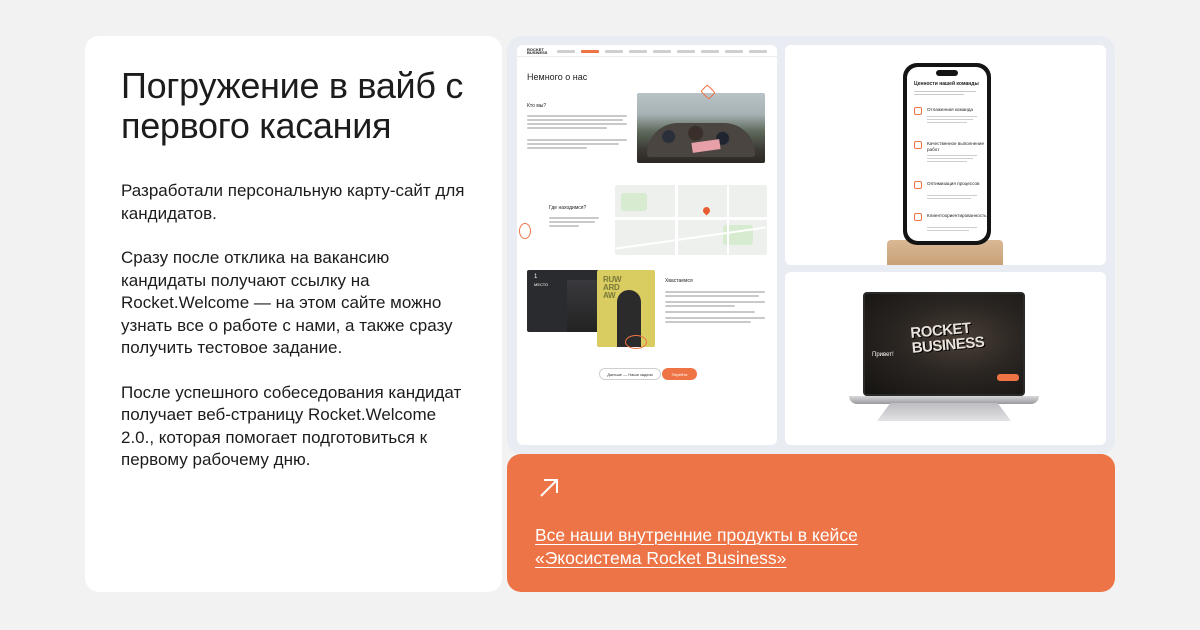 The width and height of the screenshot is (1200, 630). I want to click on site-section-heading: Где находимся?, so click(568, 208).